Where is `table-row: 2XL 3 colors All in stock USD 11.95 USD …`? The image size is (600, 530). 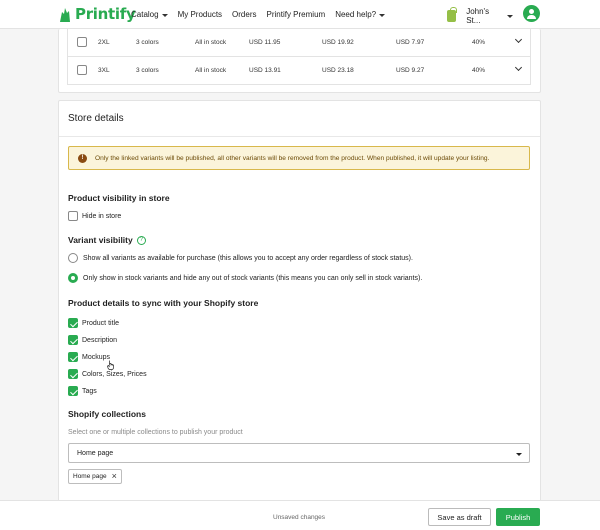
table-row: 2XL 3 colors All in stock USD 11.95 USD … is located at coordinates (299, 43).